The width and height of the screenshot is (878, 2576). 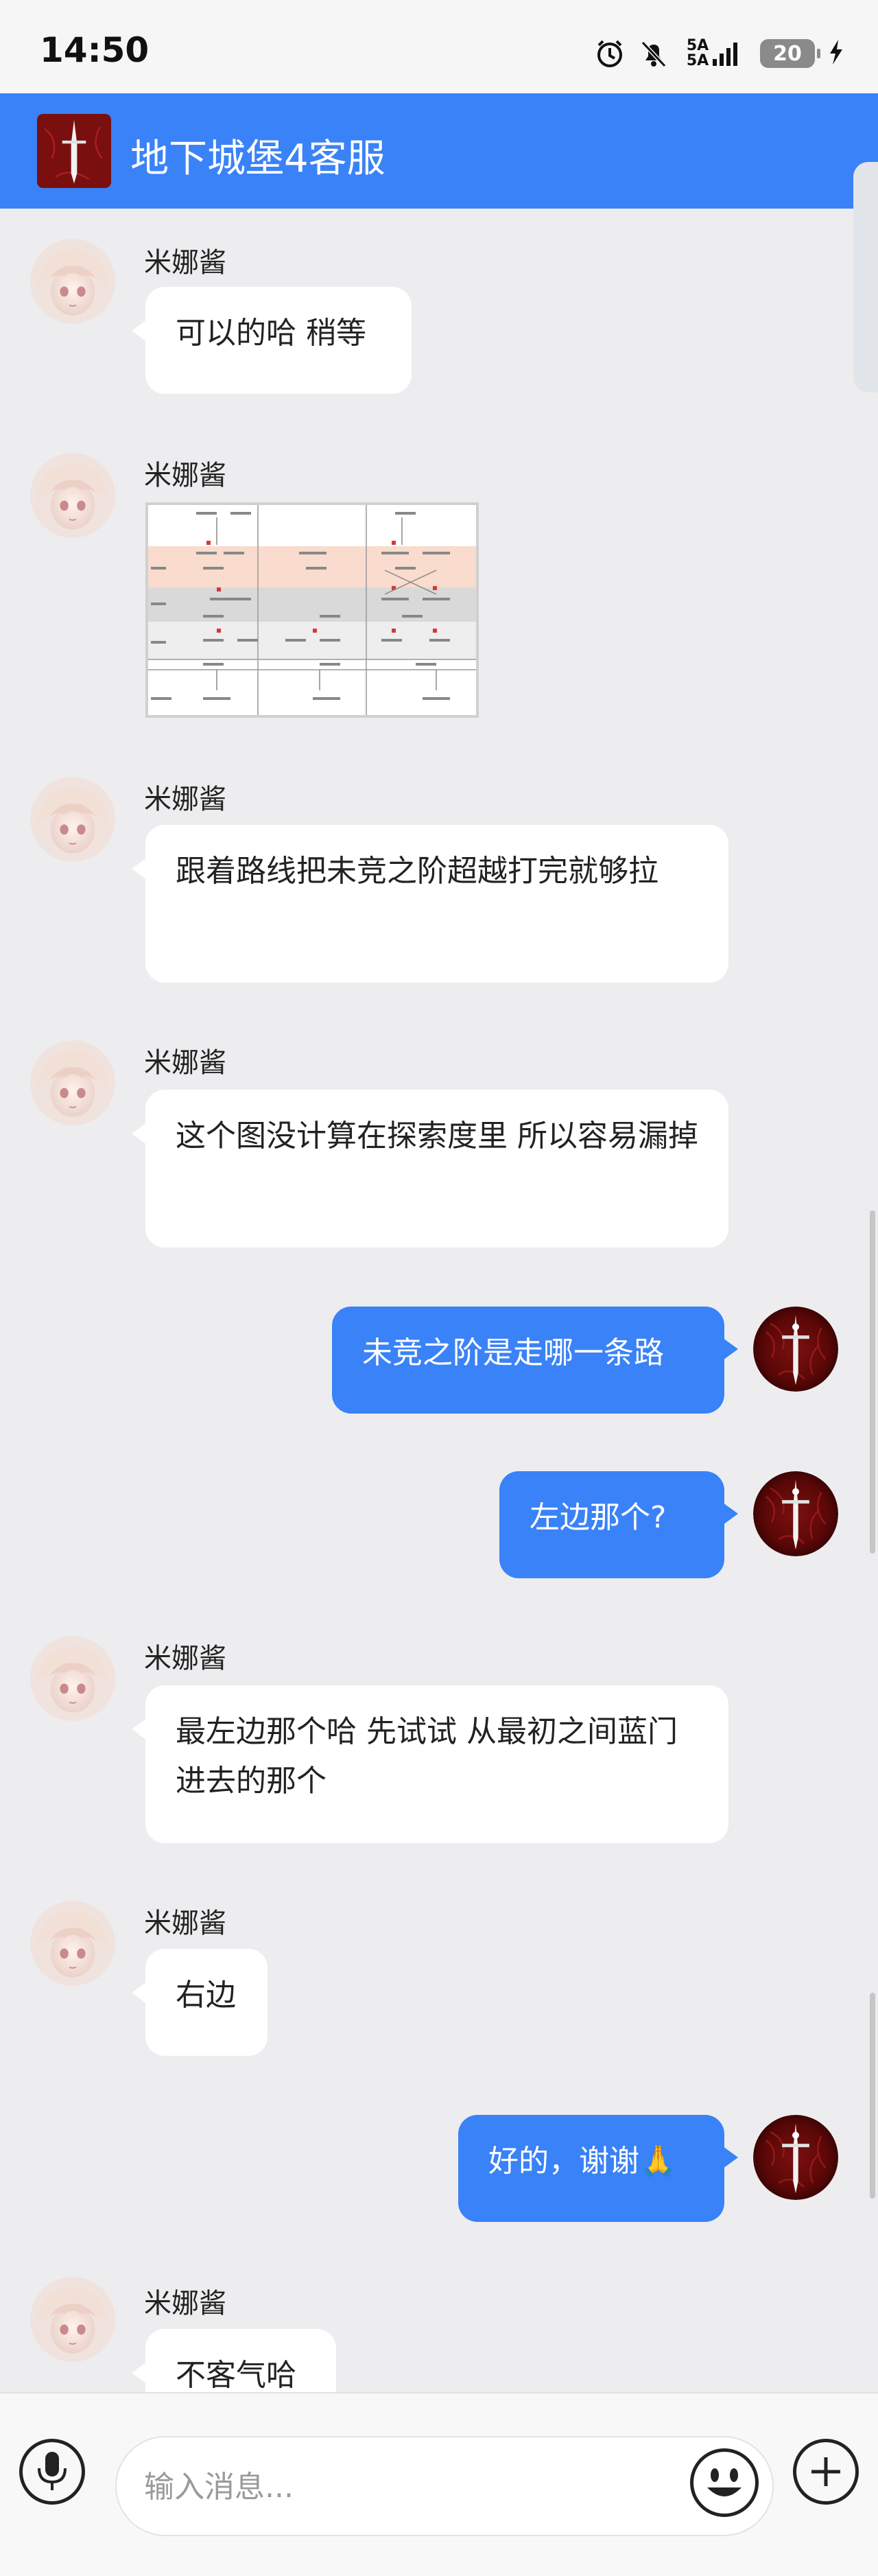 I want to click on message-bubble: 可以的哈 稍等, so click(x=272, y=340).